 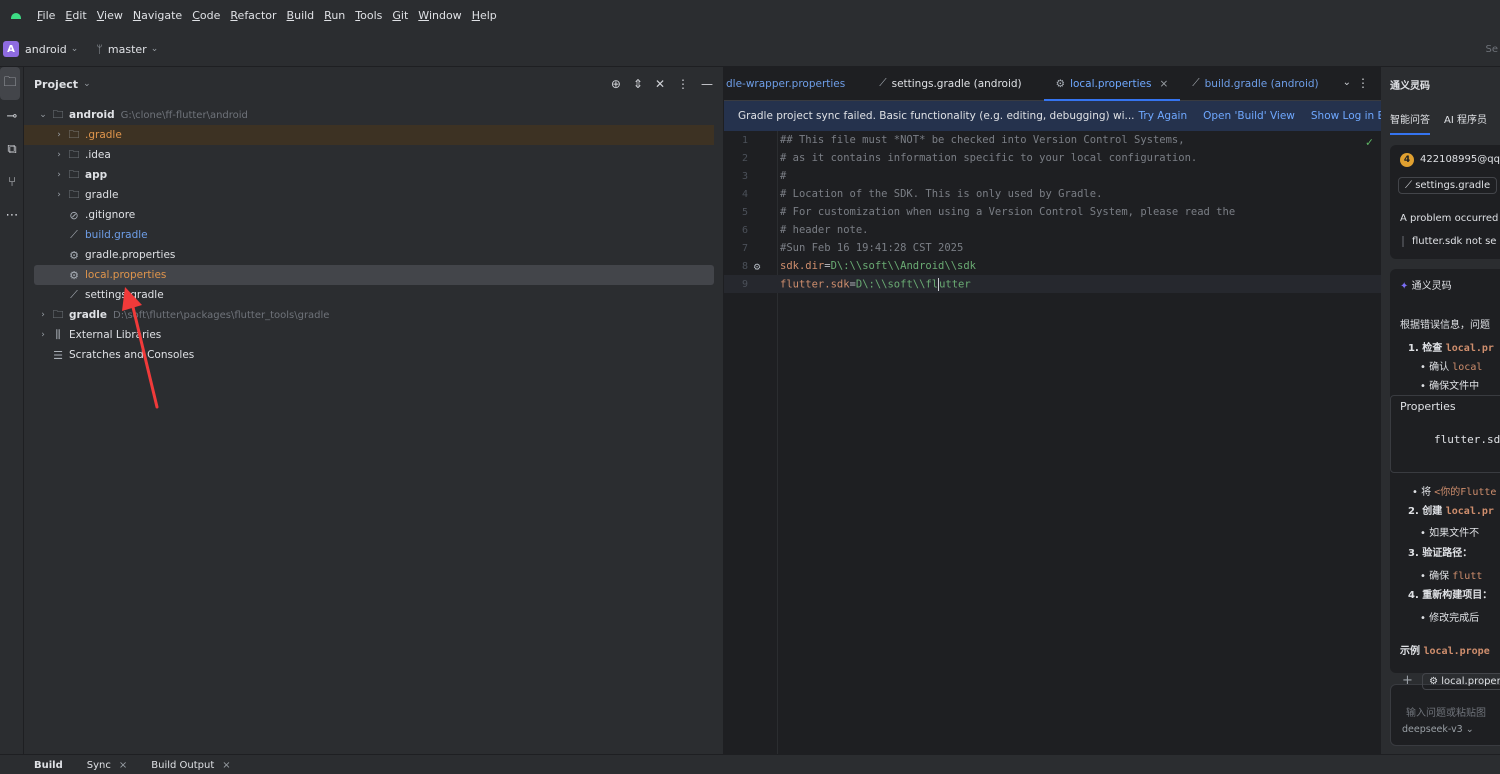 I want to click on tab-smart-qa: 智能问答, so click(x=1410, y=123).